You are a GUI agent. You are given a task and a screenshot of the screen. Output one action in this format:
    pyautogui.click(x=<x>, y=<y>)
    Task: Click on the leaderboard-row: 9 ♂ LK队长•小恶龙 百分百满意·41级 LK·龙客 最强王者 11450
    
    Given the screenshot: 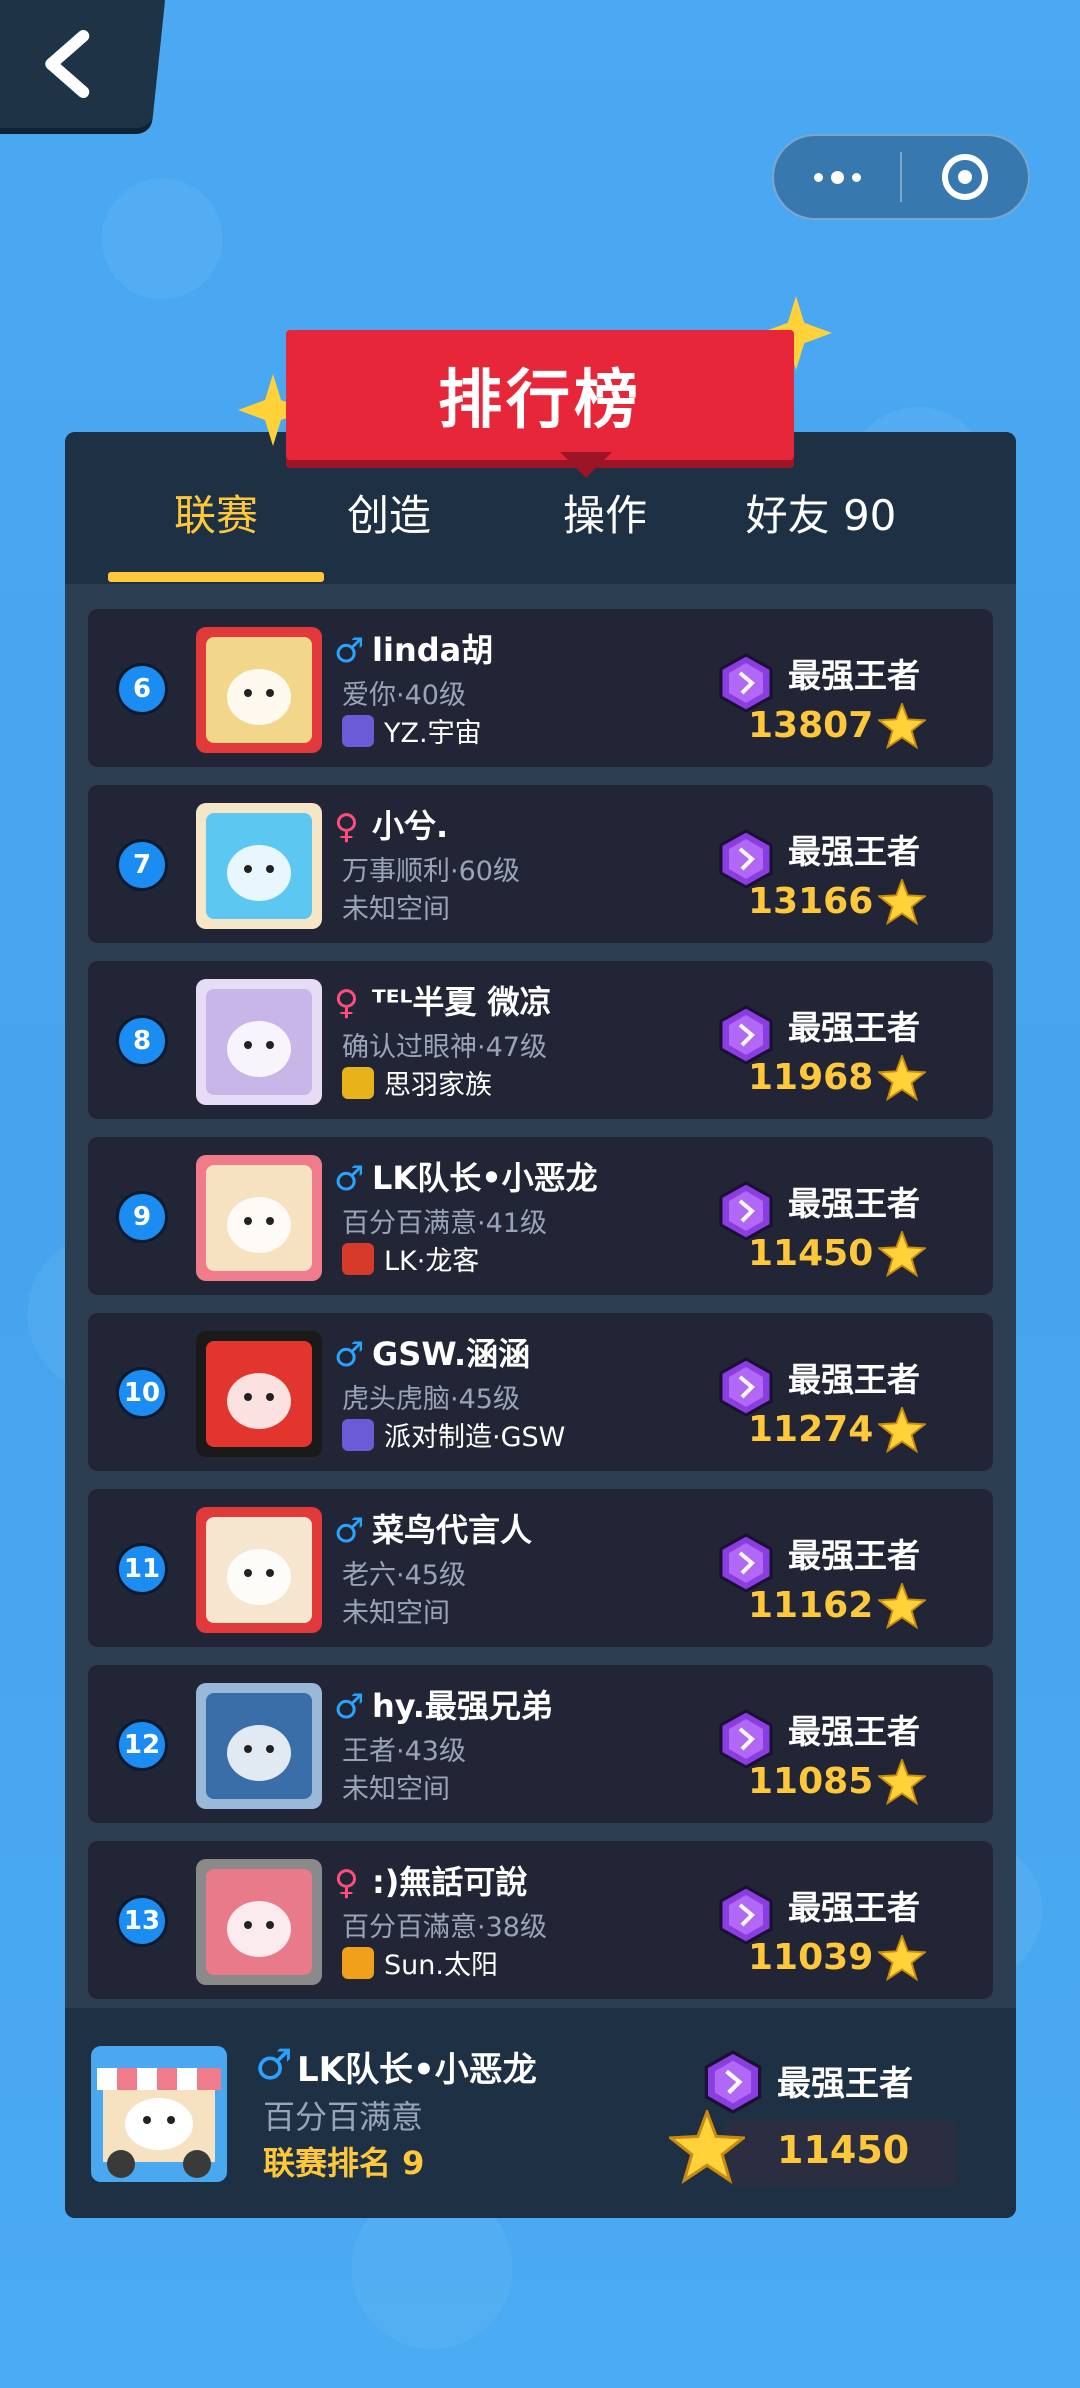 What is the action you would take?
    pyautogui.click(x=540, y=1216)
    